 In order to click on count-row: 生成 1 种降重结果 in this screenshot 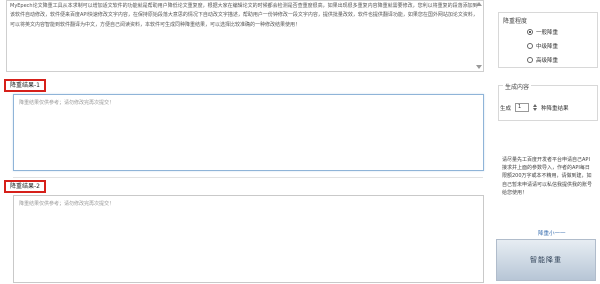, I will do `click(534, 107)`.